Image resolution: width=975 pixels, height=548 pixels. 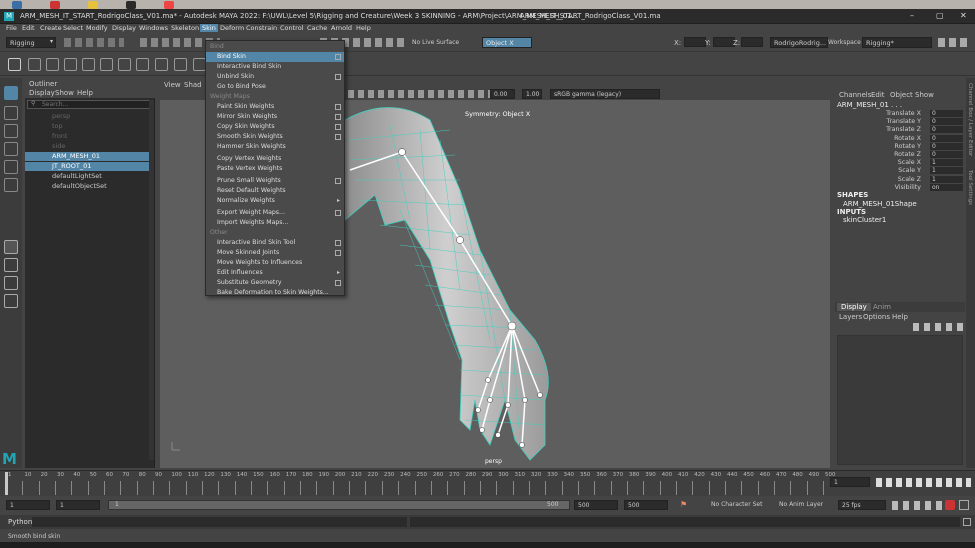 What do you see at coordinates (142, 64) in the screenshot?
I see `cluster-icon` at bounding box center [142, 64].